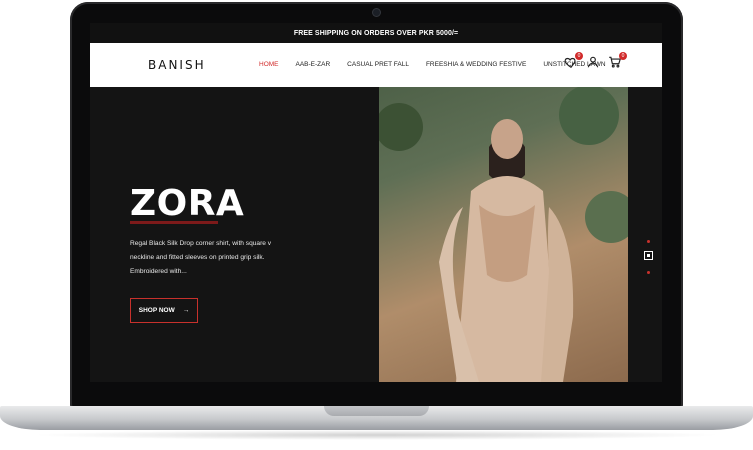 Image resolution: width=753 pixels, height=450 pixels. Describe the element at coordinates (174, 222) in the screenshot. I see `title-underline` at that location.